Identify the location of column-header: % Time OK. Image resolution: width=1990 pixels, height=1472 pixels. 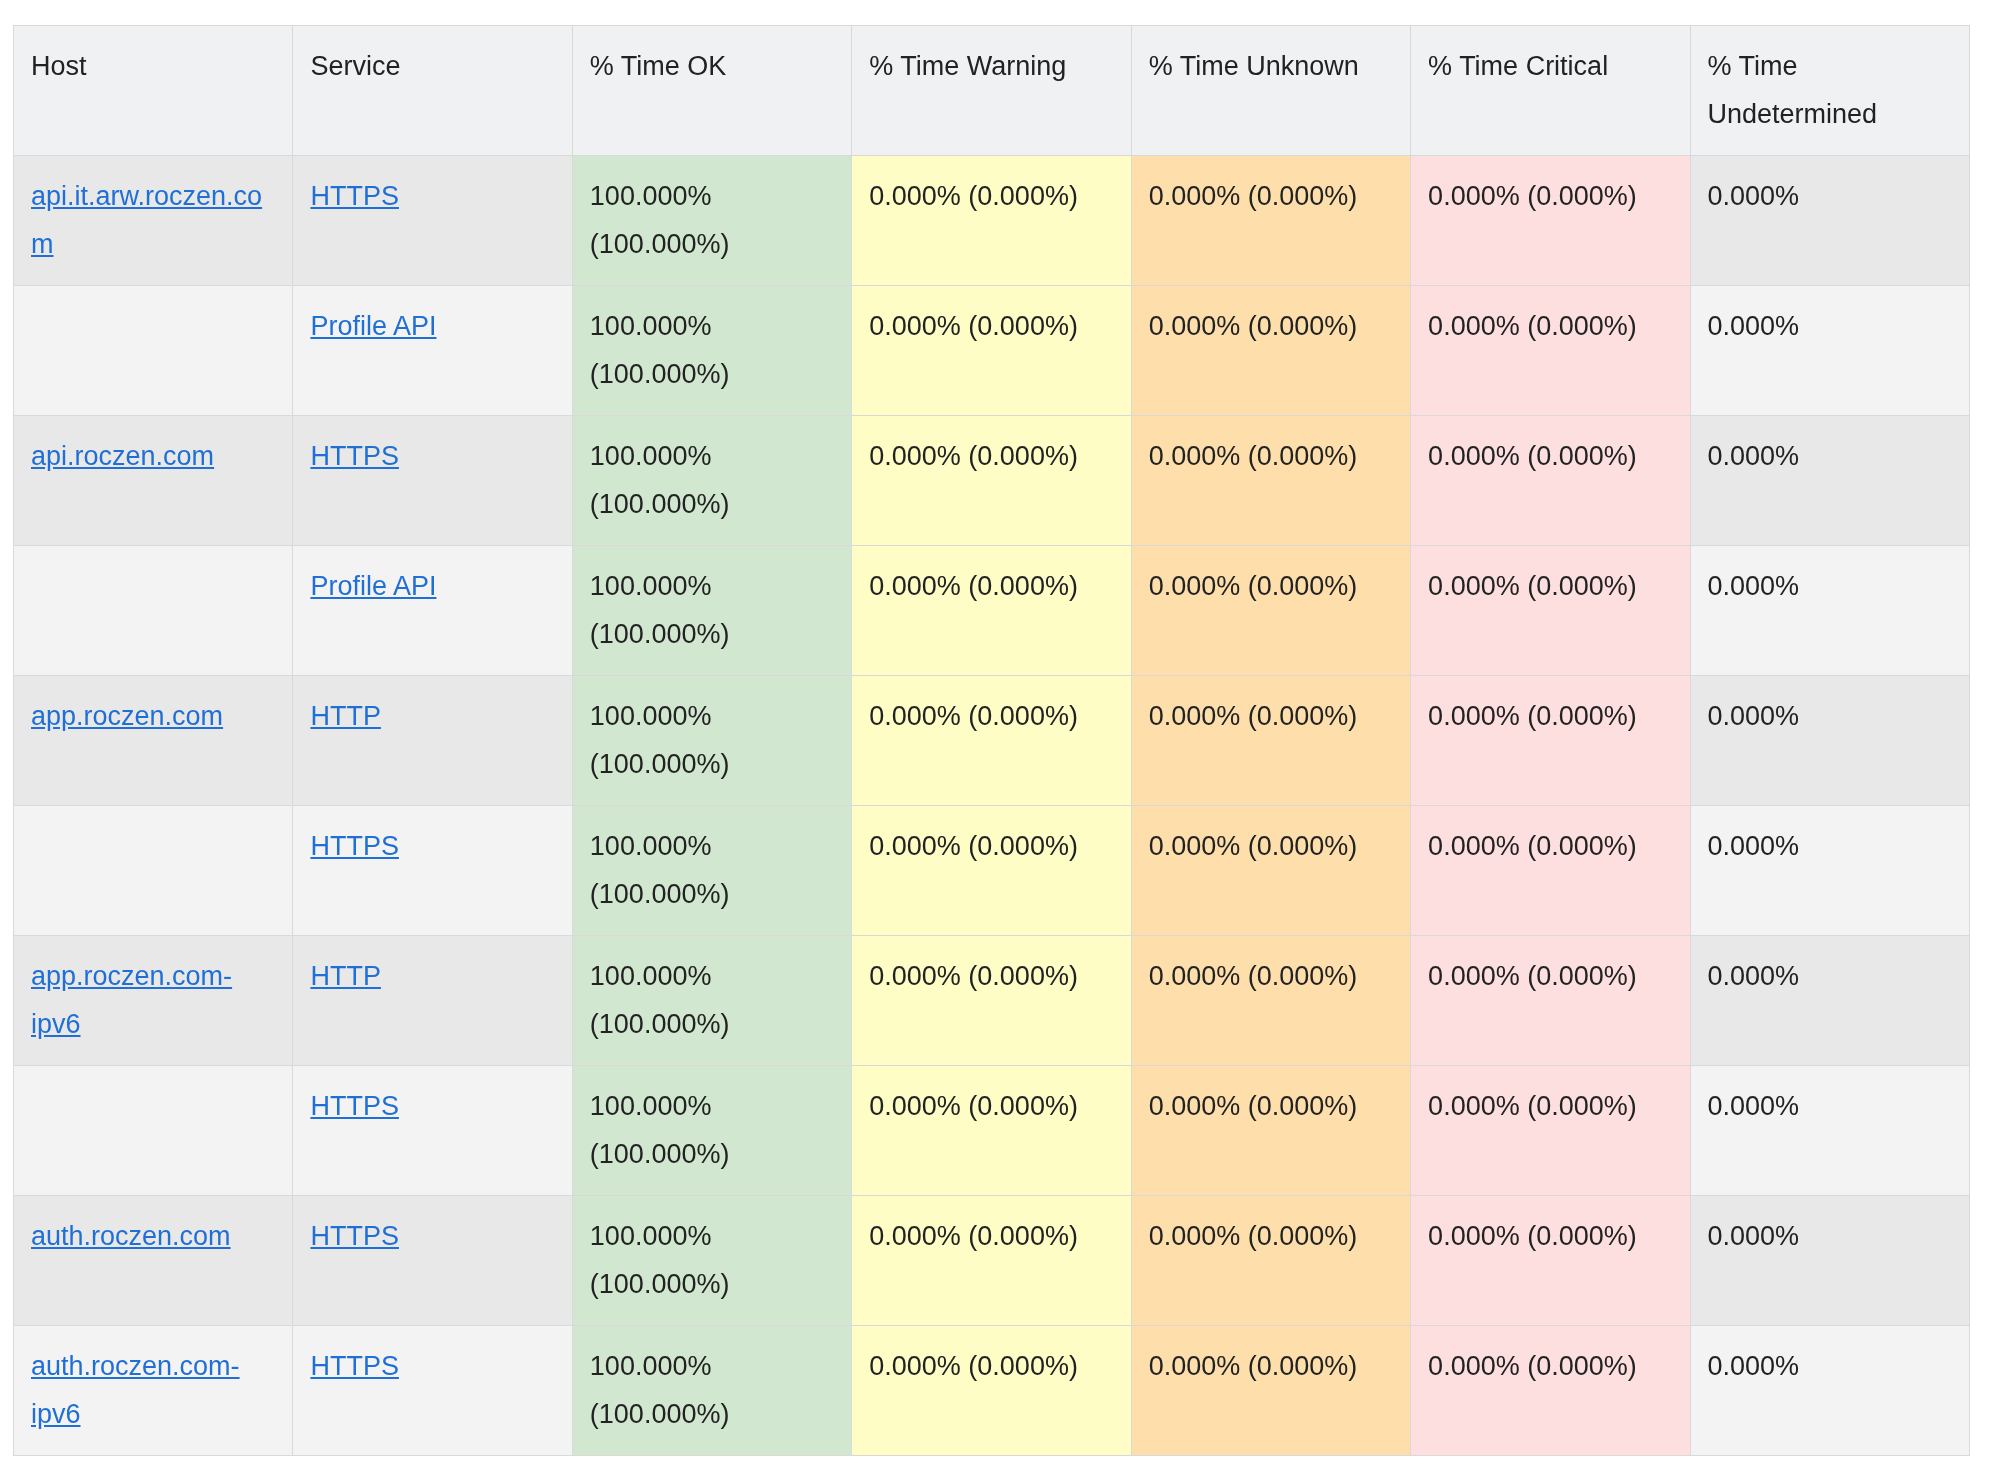
(712, 90).